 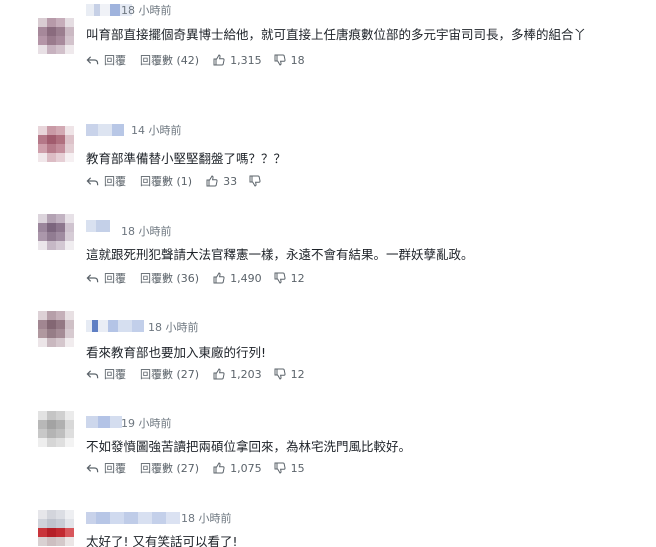 What do you see at coordinates (336, 34) in the screenshot?
I see `comment-text: 叫育部直接擺個奇異博士給他，就可直接上任唐痕數位部的多元宇宙司司長，多棒的組合丫` at bounding box center [336, 34].